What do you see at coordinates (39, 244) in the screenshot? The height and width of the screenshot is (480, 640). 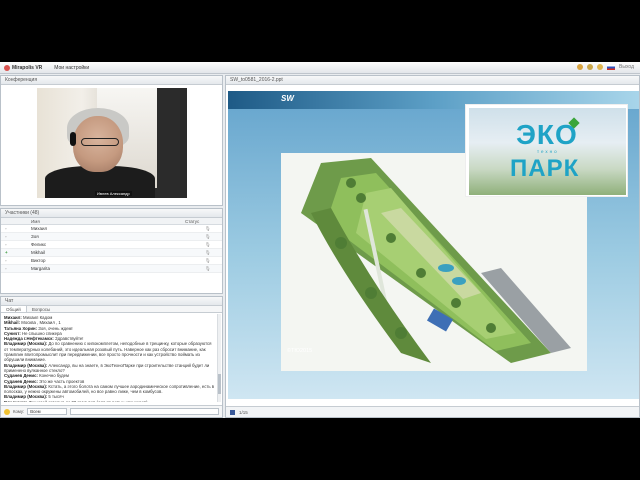 I see `participant-name: Феликс` at bounding box center [39, 244].